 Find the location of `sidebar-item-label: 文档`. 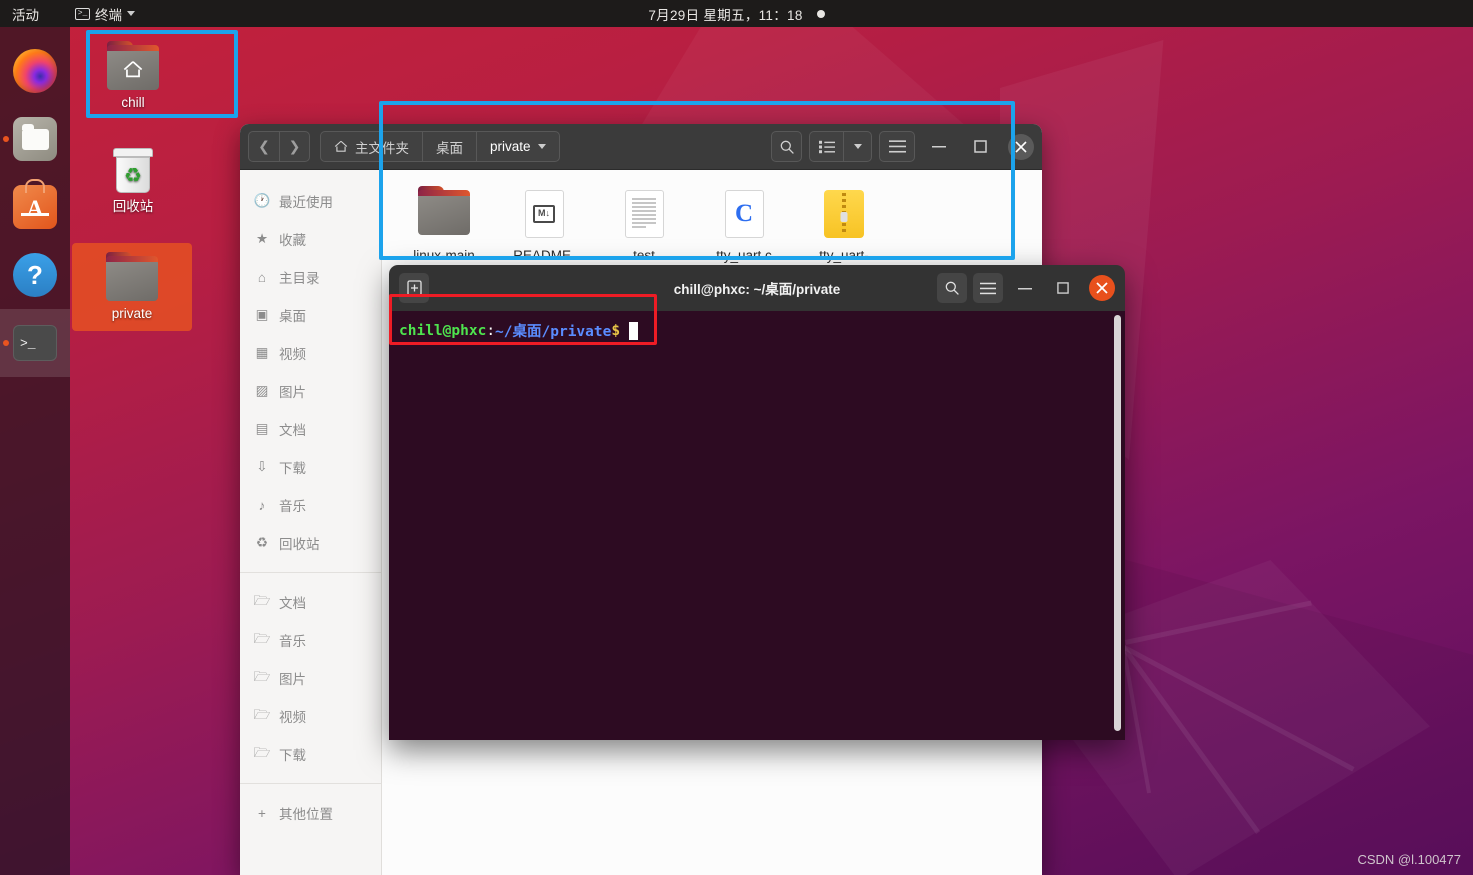

sidebar-item-label: 文档 is located at coordinates (292, 603).